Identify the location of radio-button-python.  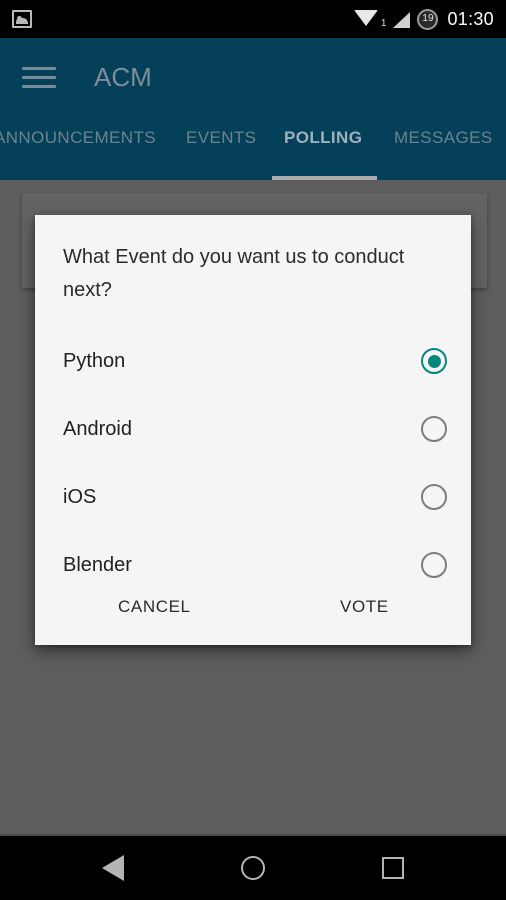
(434, 361).